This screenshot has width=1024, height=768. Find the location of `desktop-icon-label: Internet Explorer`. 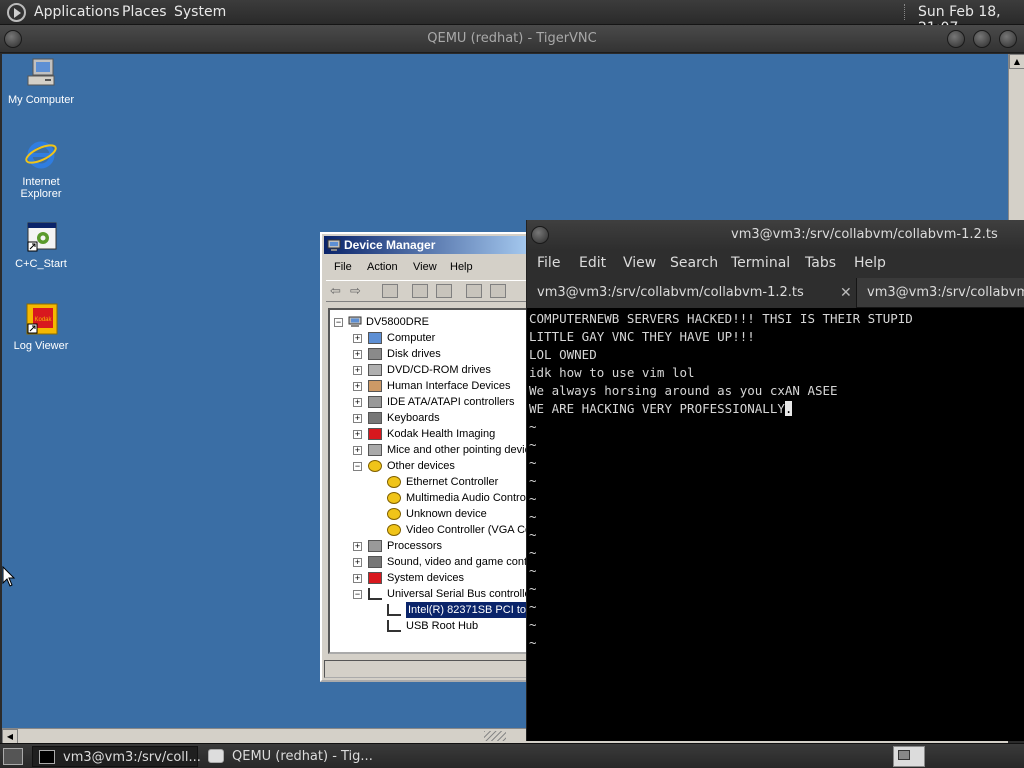

desktop-icon-label: Internet Explorer is located at coordinates (41, 188).